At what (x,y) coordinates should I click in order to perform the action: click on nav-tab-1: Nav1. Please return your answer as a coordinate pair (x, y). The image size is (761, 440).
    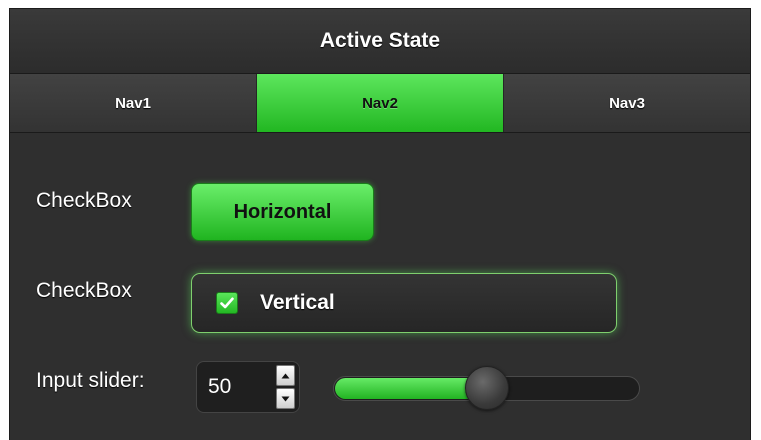
    Looking at the image, I should click on (133, 103).